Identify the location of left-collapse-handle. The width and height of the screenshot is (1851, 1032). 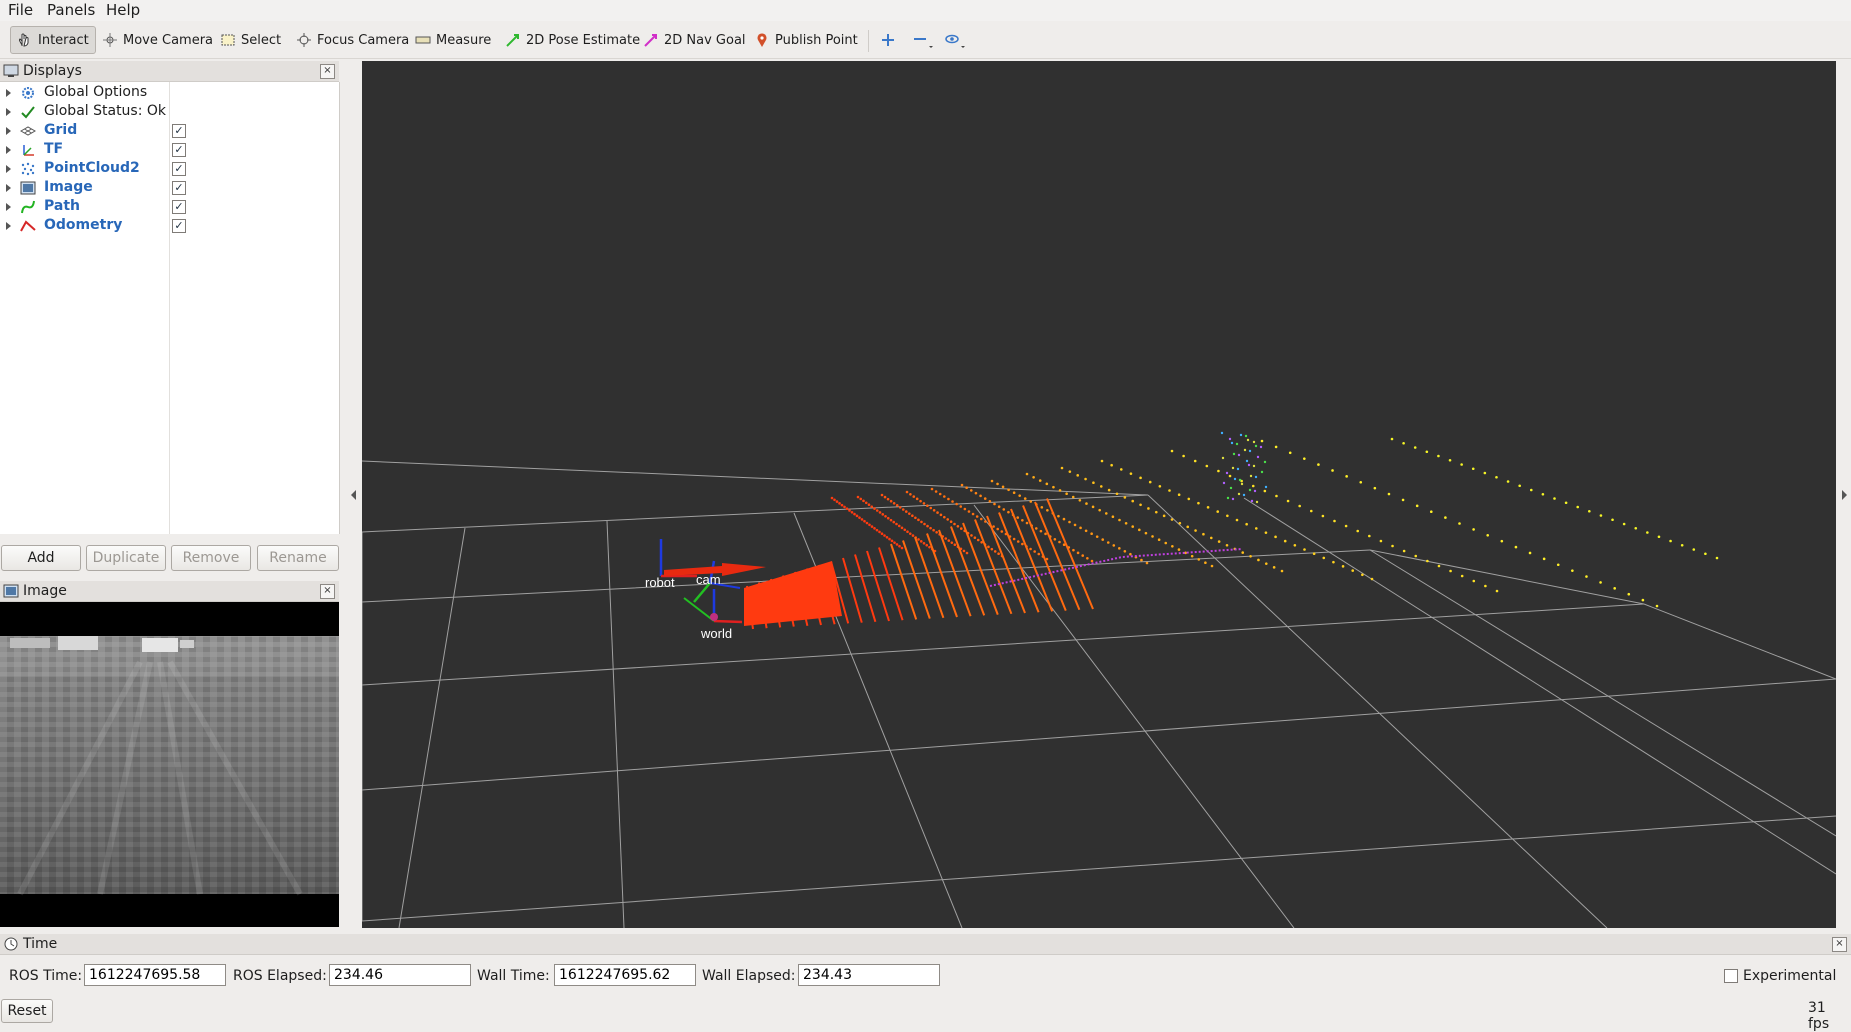
(354, 495).